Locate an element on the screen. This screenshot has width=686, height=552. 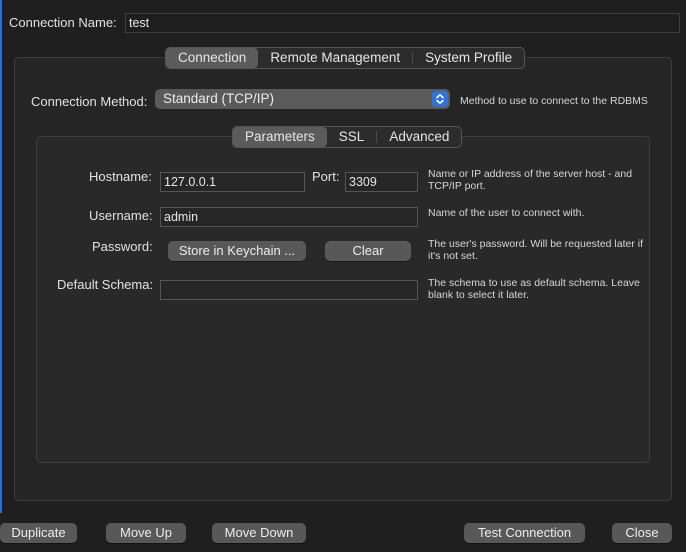
connection-method-help: Method to use to connect to the RDBMS is located at coordinates (554, 101).